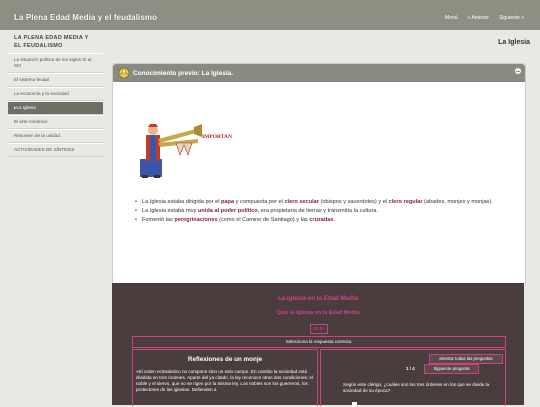  Describe the element at coordinates (183, 73) in the screenshot. I see `idevice-title: Conocimiento previo: La Iglesia.` at that location.